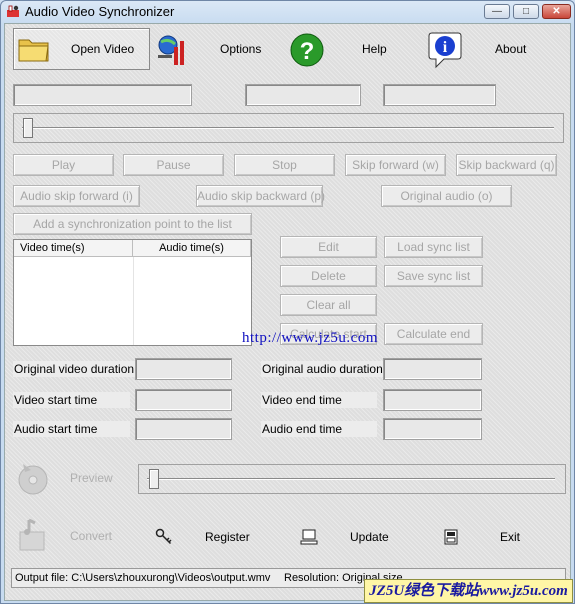 This screenshot has width=575, height=604. I want to click on help-button: ? Help, so click(340, 49).